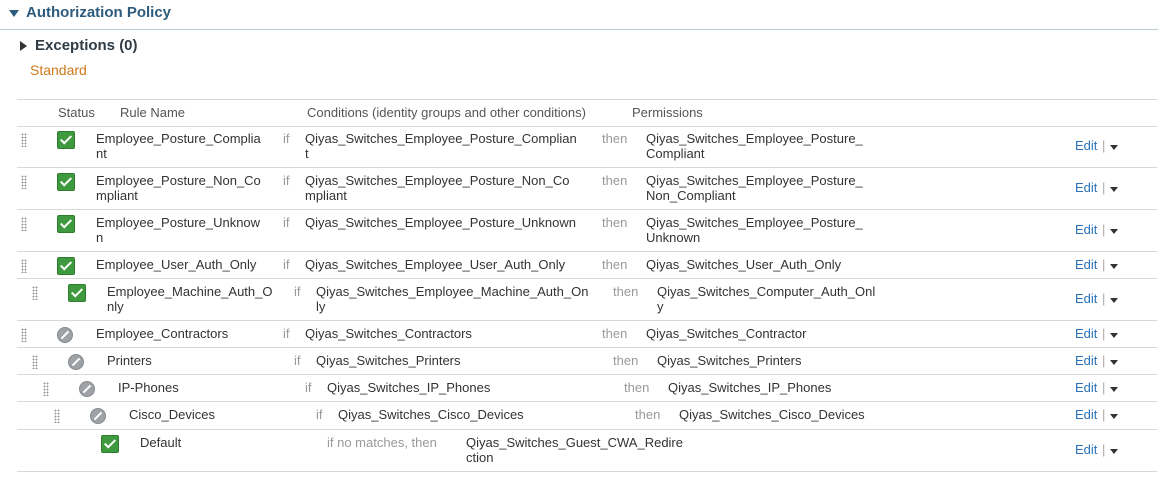  What do you see at coordinates (382, 442) in the screenshot?
I see `if-no-matches-keyword: if no matches, then` at bounding box center [382, 442].